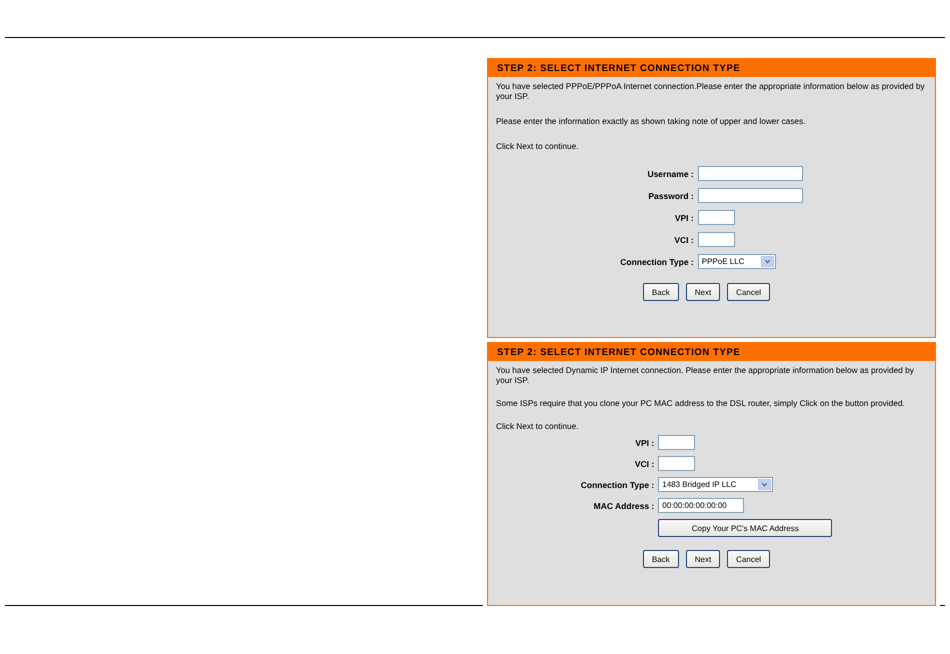 This screenshot has height=654, width=950. Describe the element at coordinates (651, 121) in the screenshot. I see `instruction-text: Please enter the information exactly as shown taking note of upper and lower cases.` at that location.